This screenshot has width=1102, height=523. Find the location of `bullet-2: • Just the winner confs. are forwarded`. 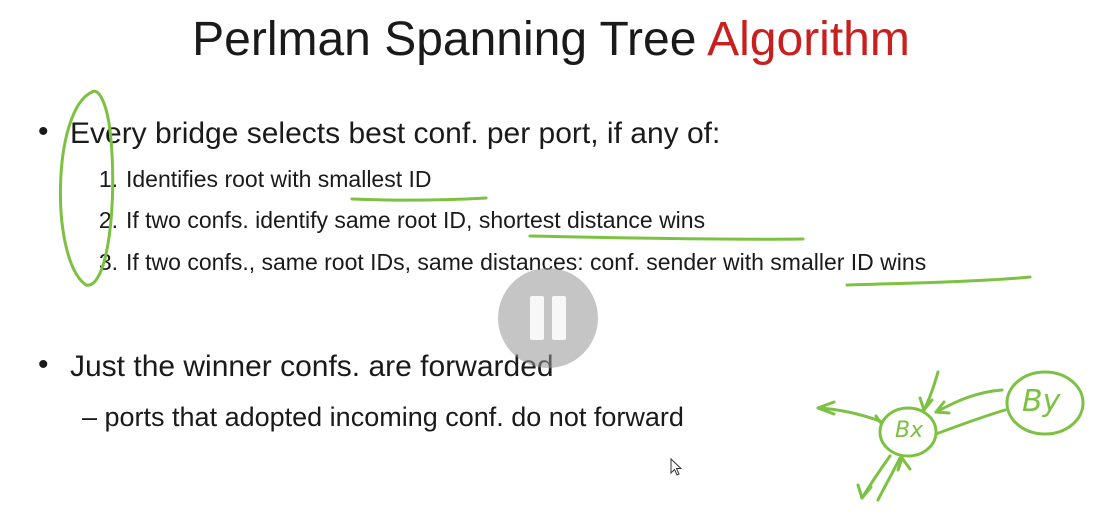

bullet-2: • Just the winner confs. are forwarded is located at coordinates (296, 366).